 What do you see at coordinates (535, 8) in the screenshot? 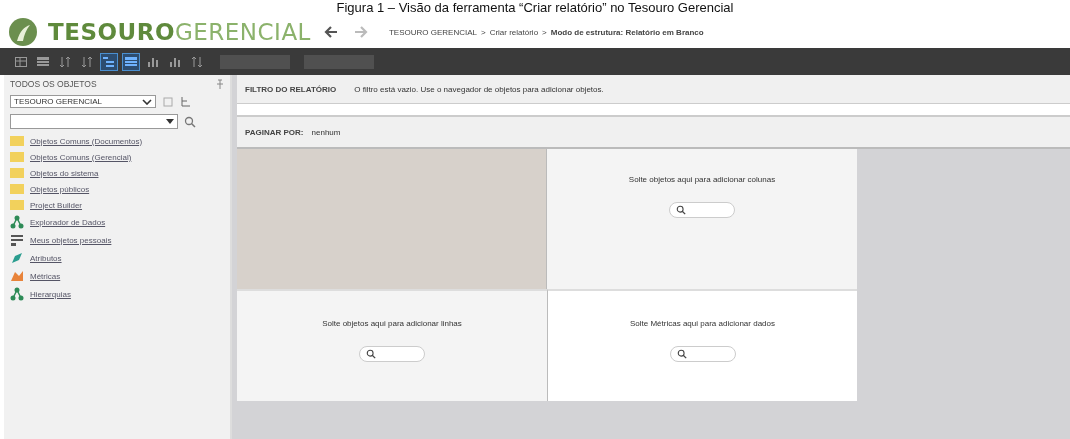
I see `figure-caption: Figura 1 – Visão da ferramenta “Criar relatório” no Tesouro Gerencial` at bounding box center [535, 8].